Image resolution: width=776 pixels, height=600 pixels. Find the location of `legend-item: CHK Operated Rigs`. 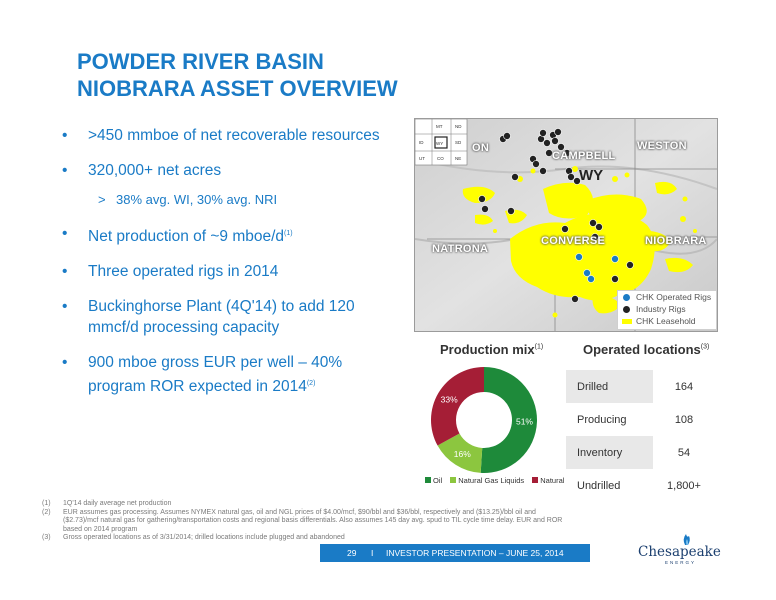

legend-item: CHK Operated Rigs is located at coordinates (667, 297).